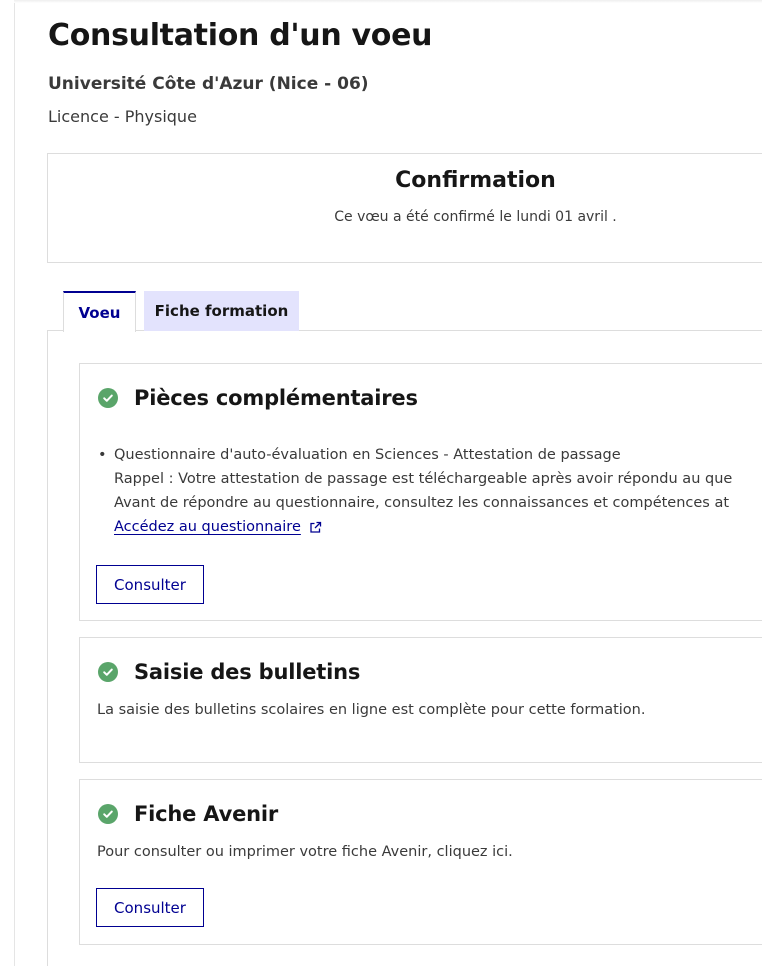 Image resolution: width=762 pixels, height=966 pixels. Describe the element at coordinates (122, 116) in the screenshot. I see `program-name: Licence - Physique` at that location.